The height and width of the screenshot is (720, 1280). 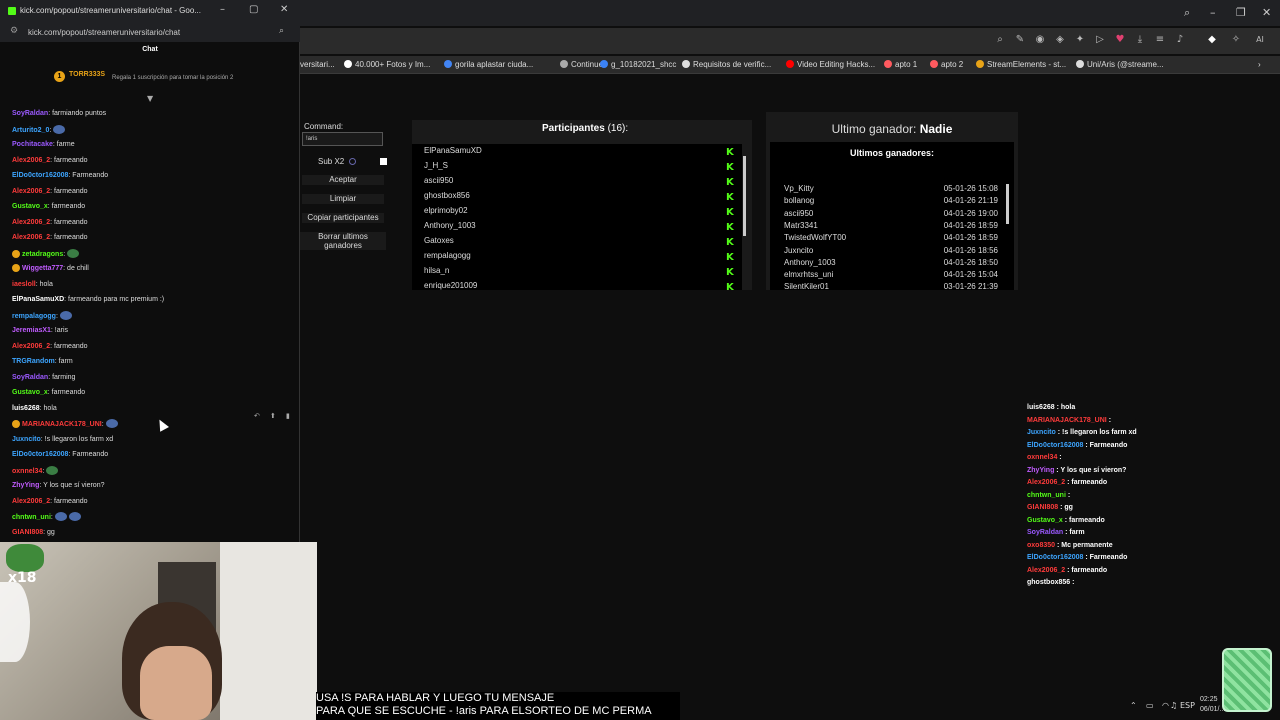 I want to click on shield-icon: ◈, so click(x=1060, y=40).